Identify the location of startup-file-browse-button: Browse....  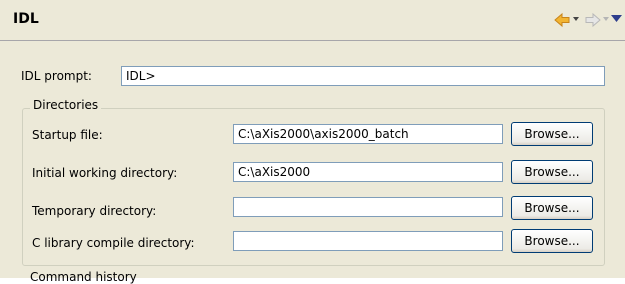
(552, 134).